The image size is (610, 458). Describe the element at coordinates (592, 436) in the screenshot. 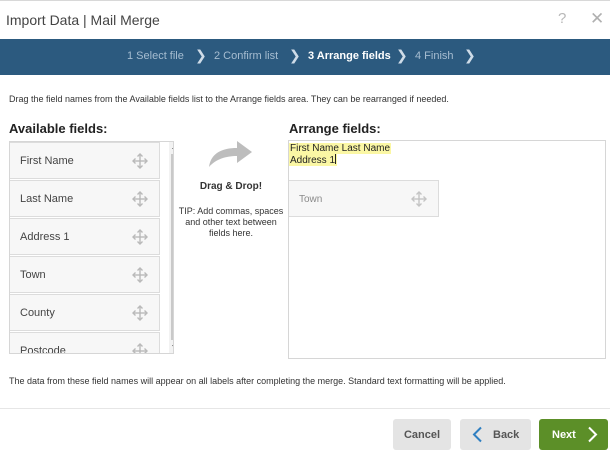

I see `chevron-right-icon` at that location.